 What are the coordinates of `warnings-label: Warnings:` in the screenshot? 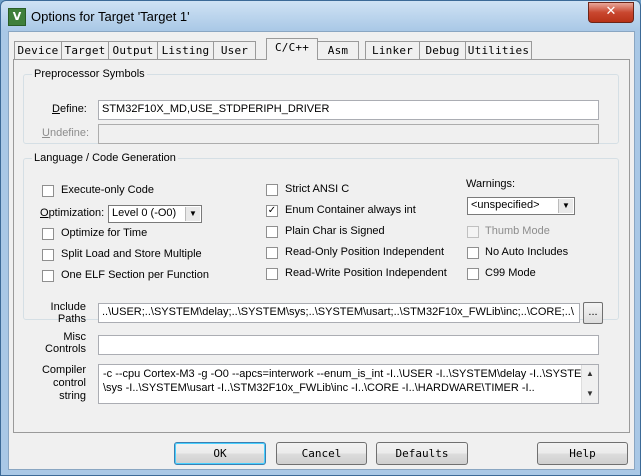 It's located at (491, 184).